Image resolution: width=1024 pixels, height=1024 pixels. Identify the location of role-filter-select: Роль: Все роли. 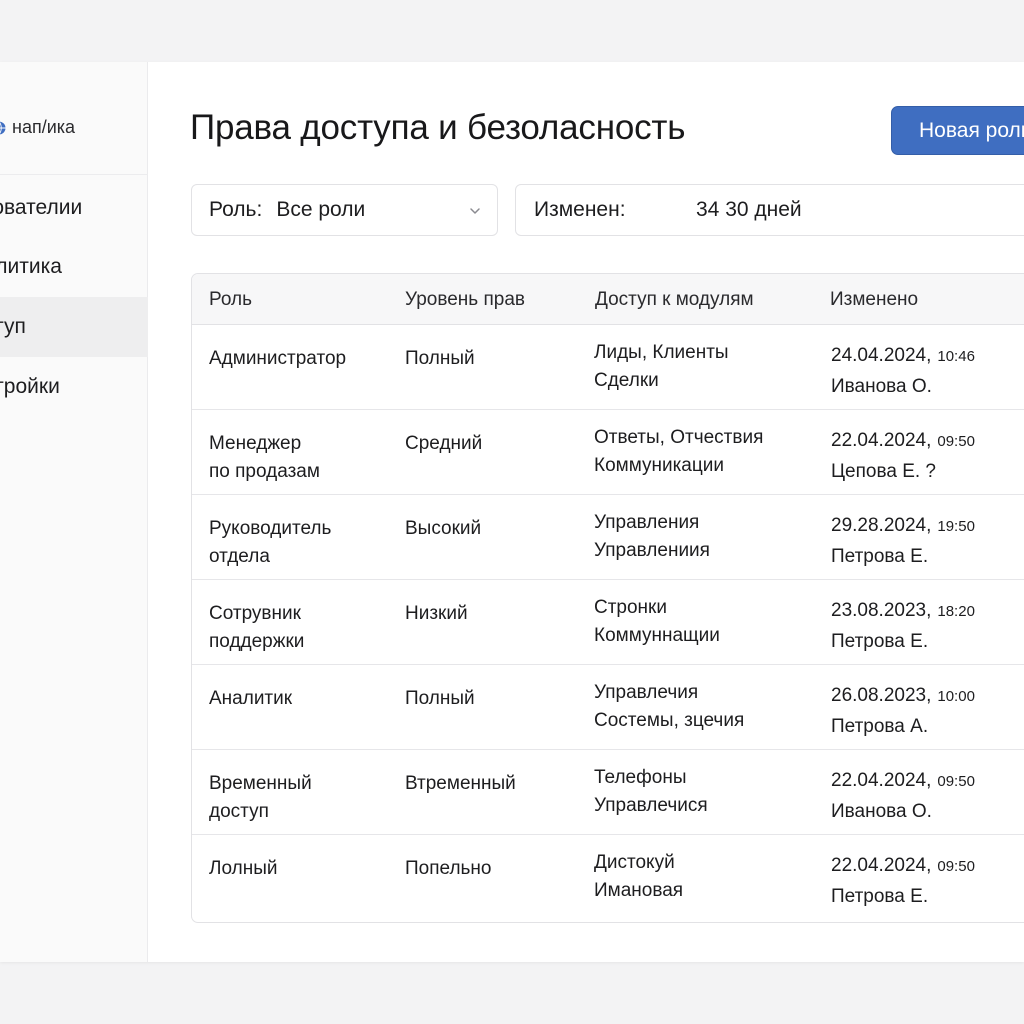
(344, 210).